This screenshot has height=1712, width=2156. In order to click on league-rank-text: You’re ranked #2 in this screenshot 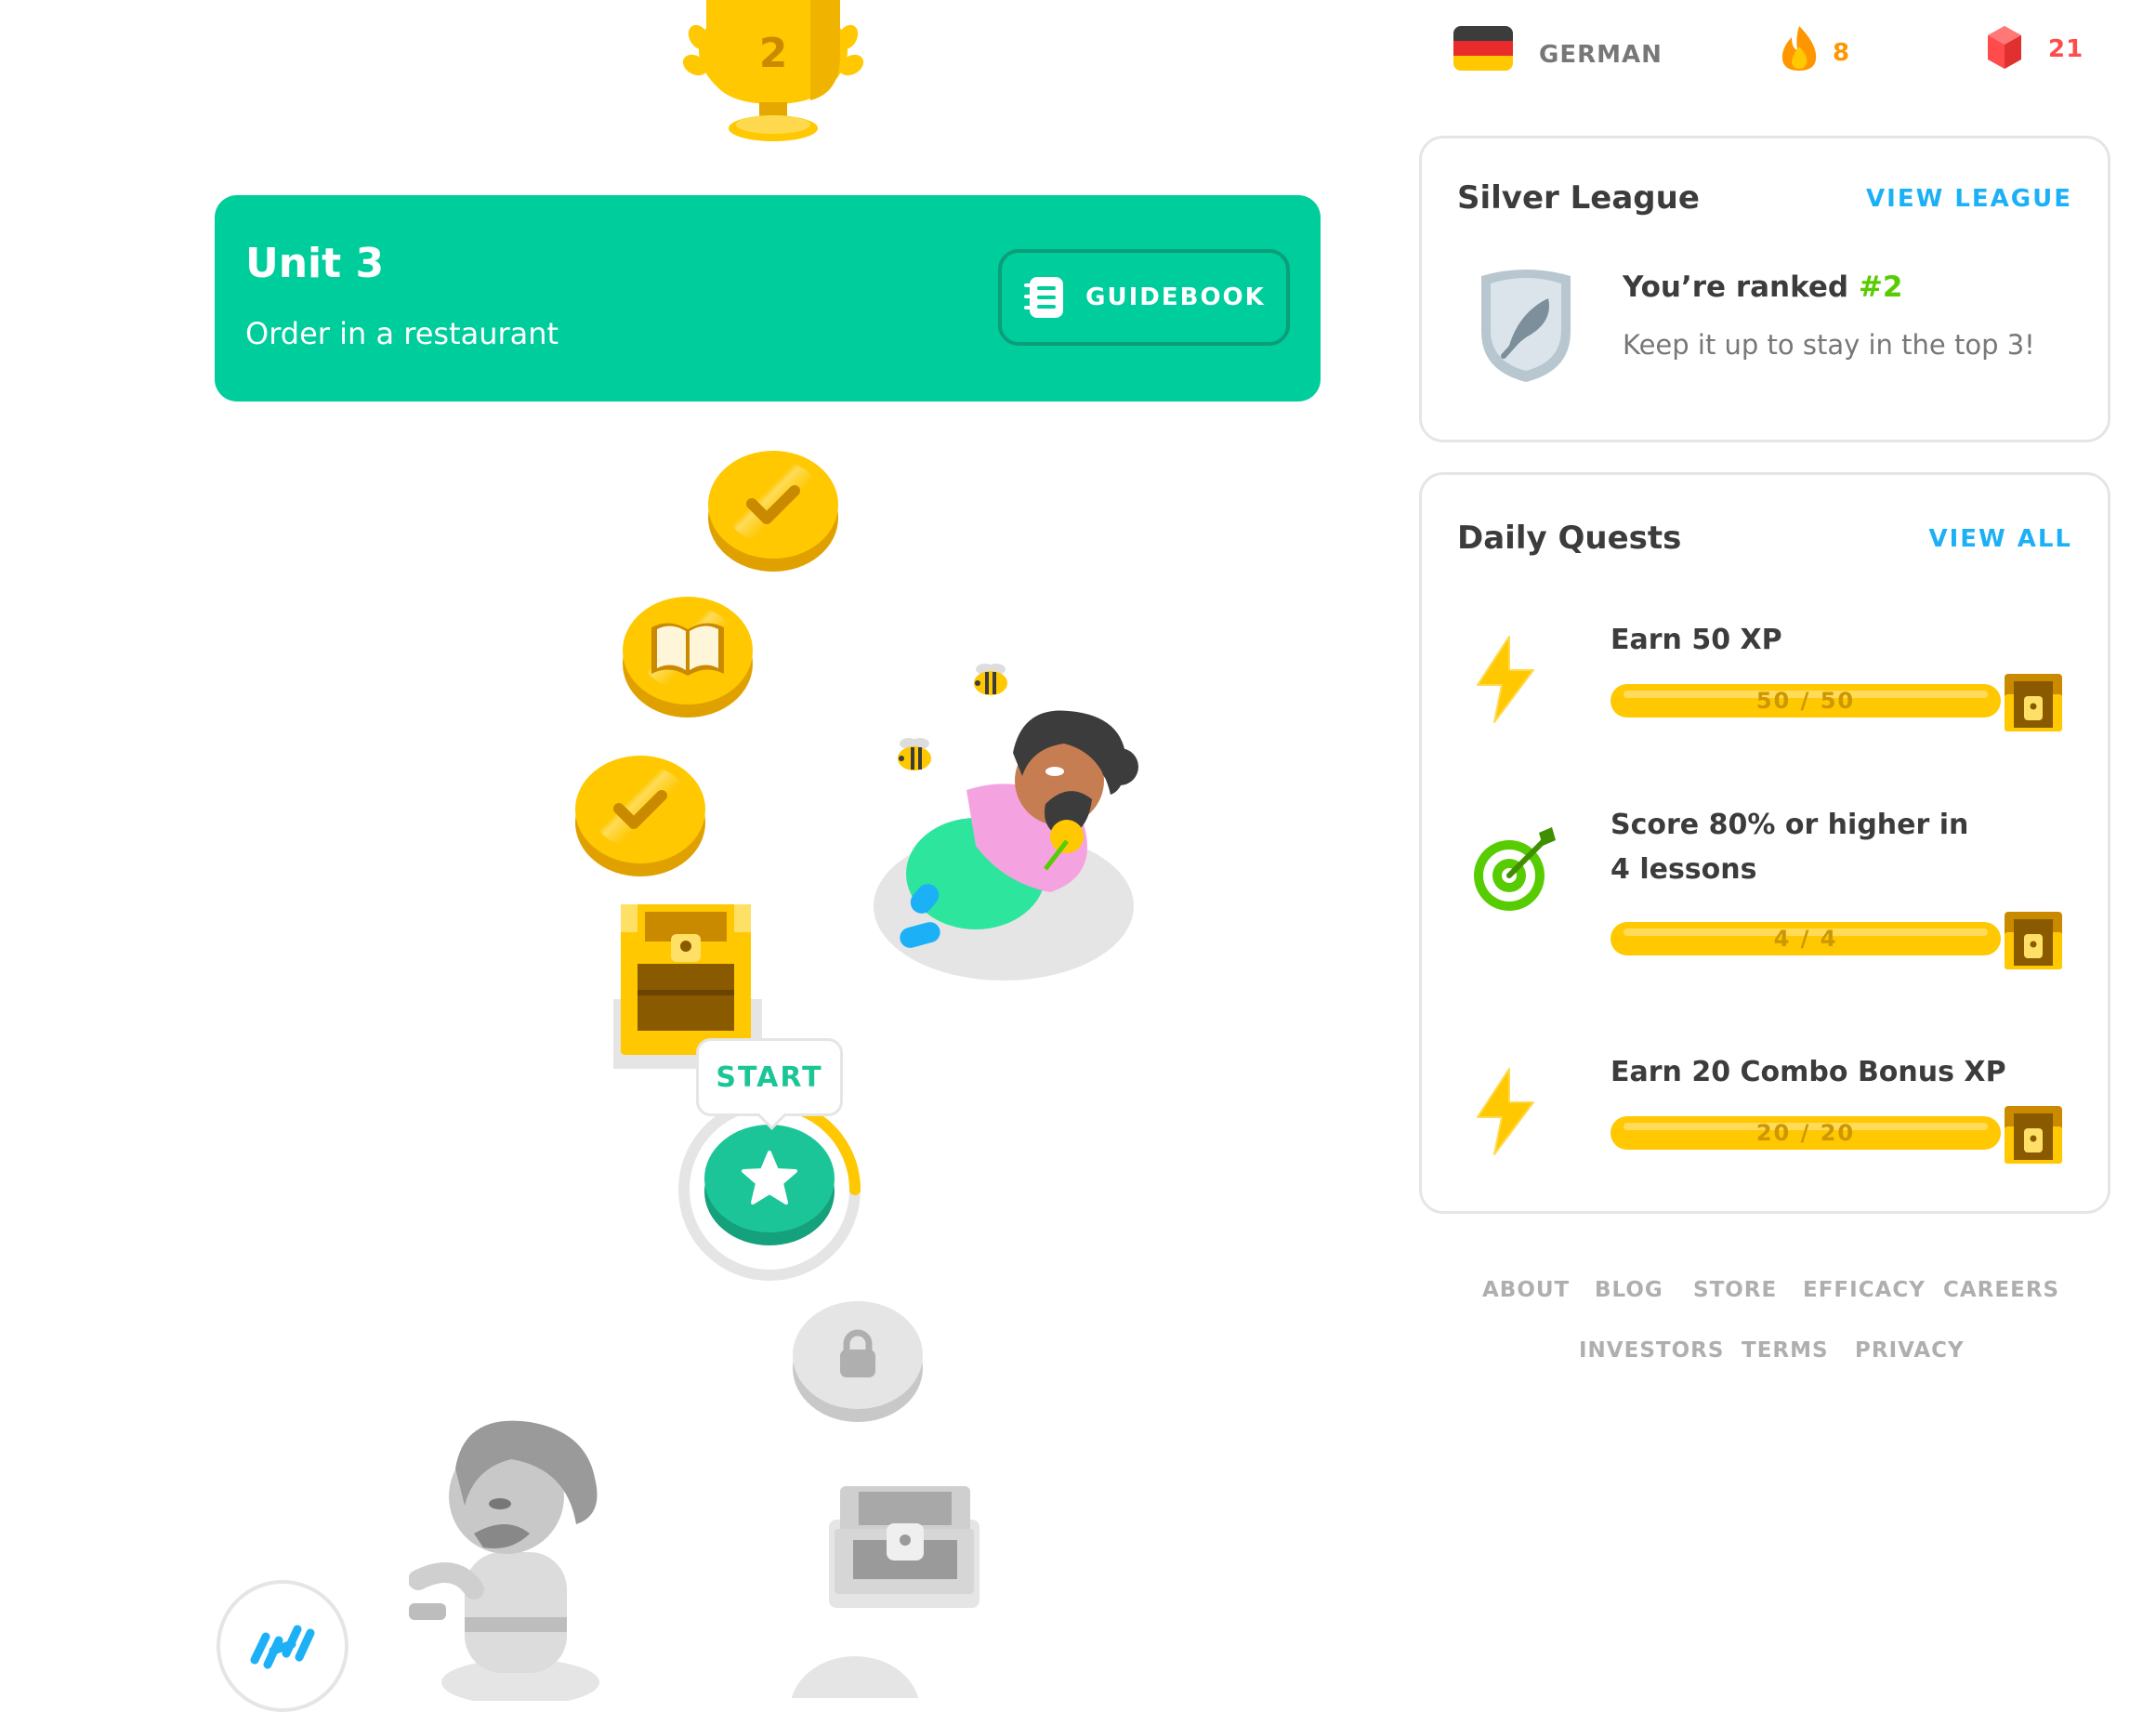, I will do `click(1763, 287)`.